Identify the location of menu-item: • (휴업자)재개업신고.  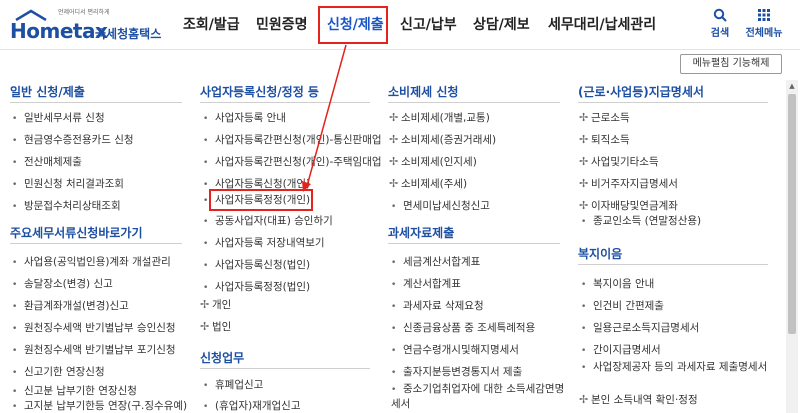
(251, 406).